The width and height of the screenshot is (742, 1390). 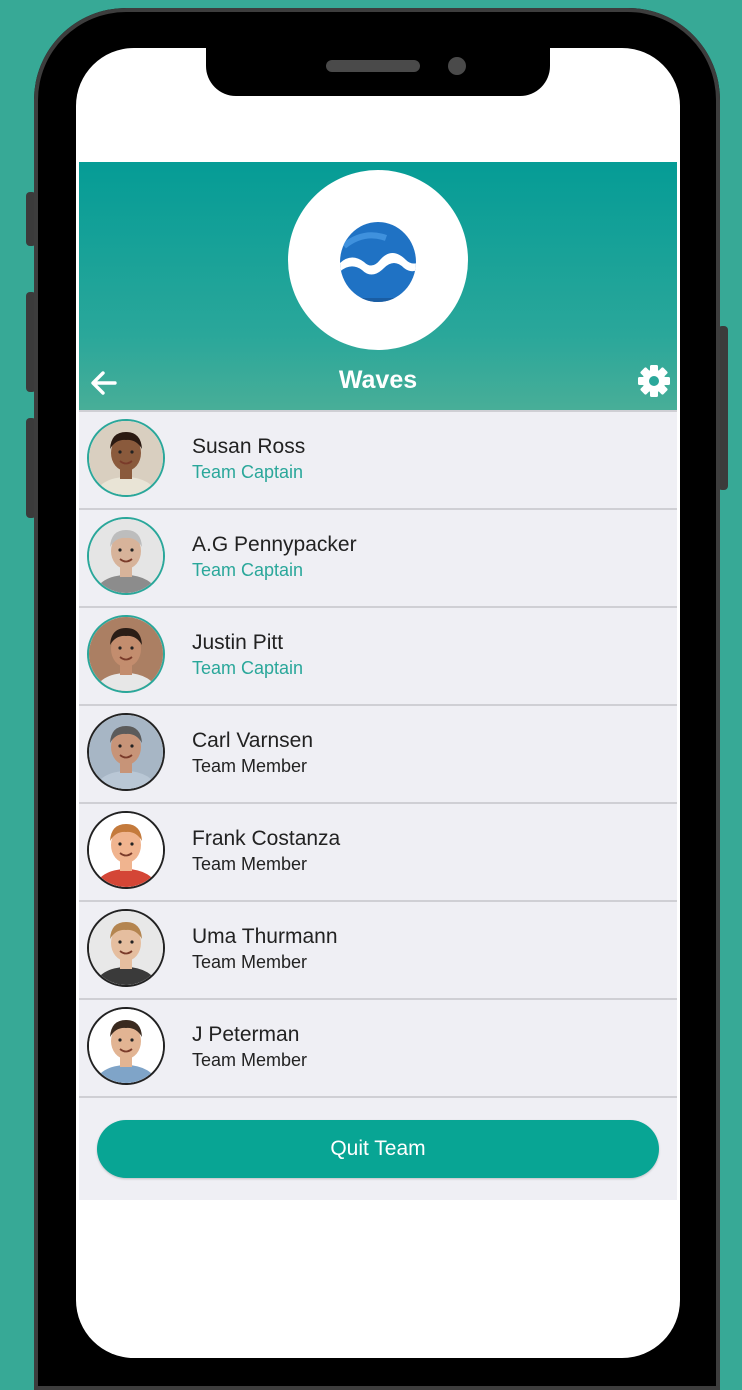 I want to click on wave-logo-icon, so click(x=378, y=262).